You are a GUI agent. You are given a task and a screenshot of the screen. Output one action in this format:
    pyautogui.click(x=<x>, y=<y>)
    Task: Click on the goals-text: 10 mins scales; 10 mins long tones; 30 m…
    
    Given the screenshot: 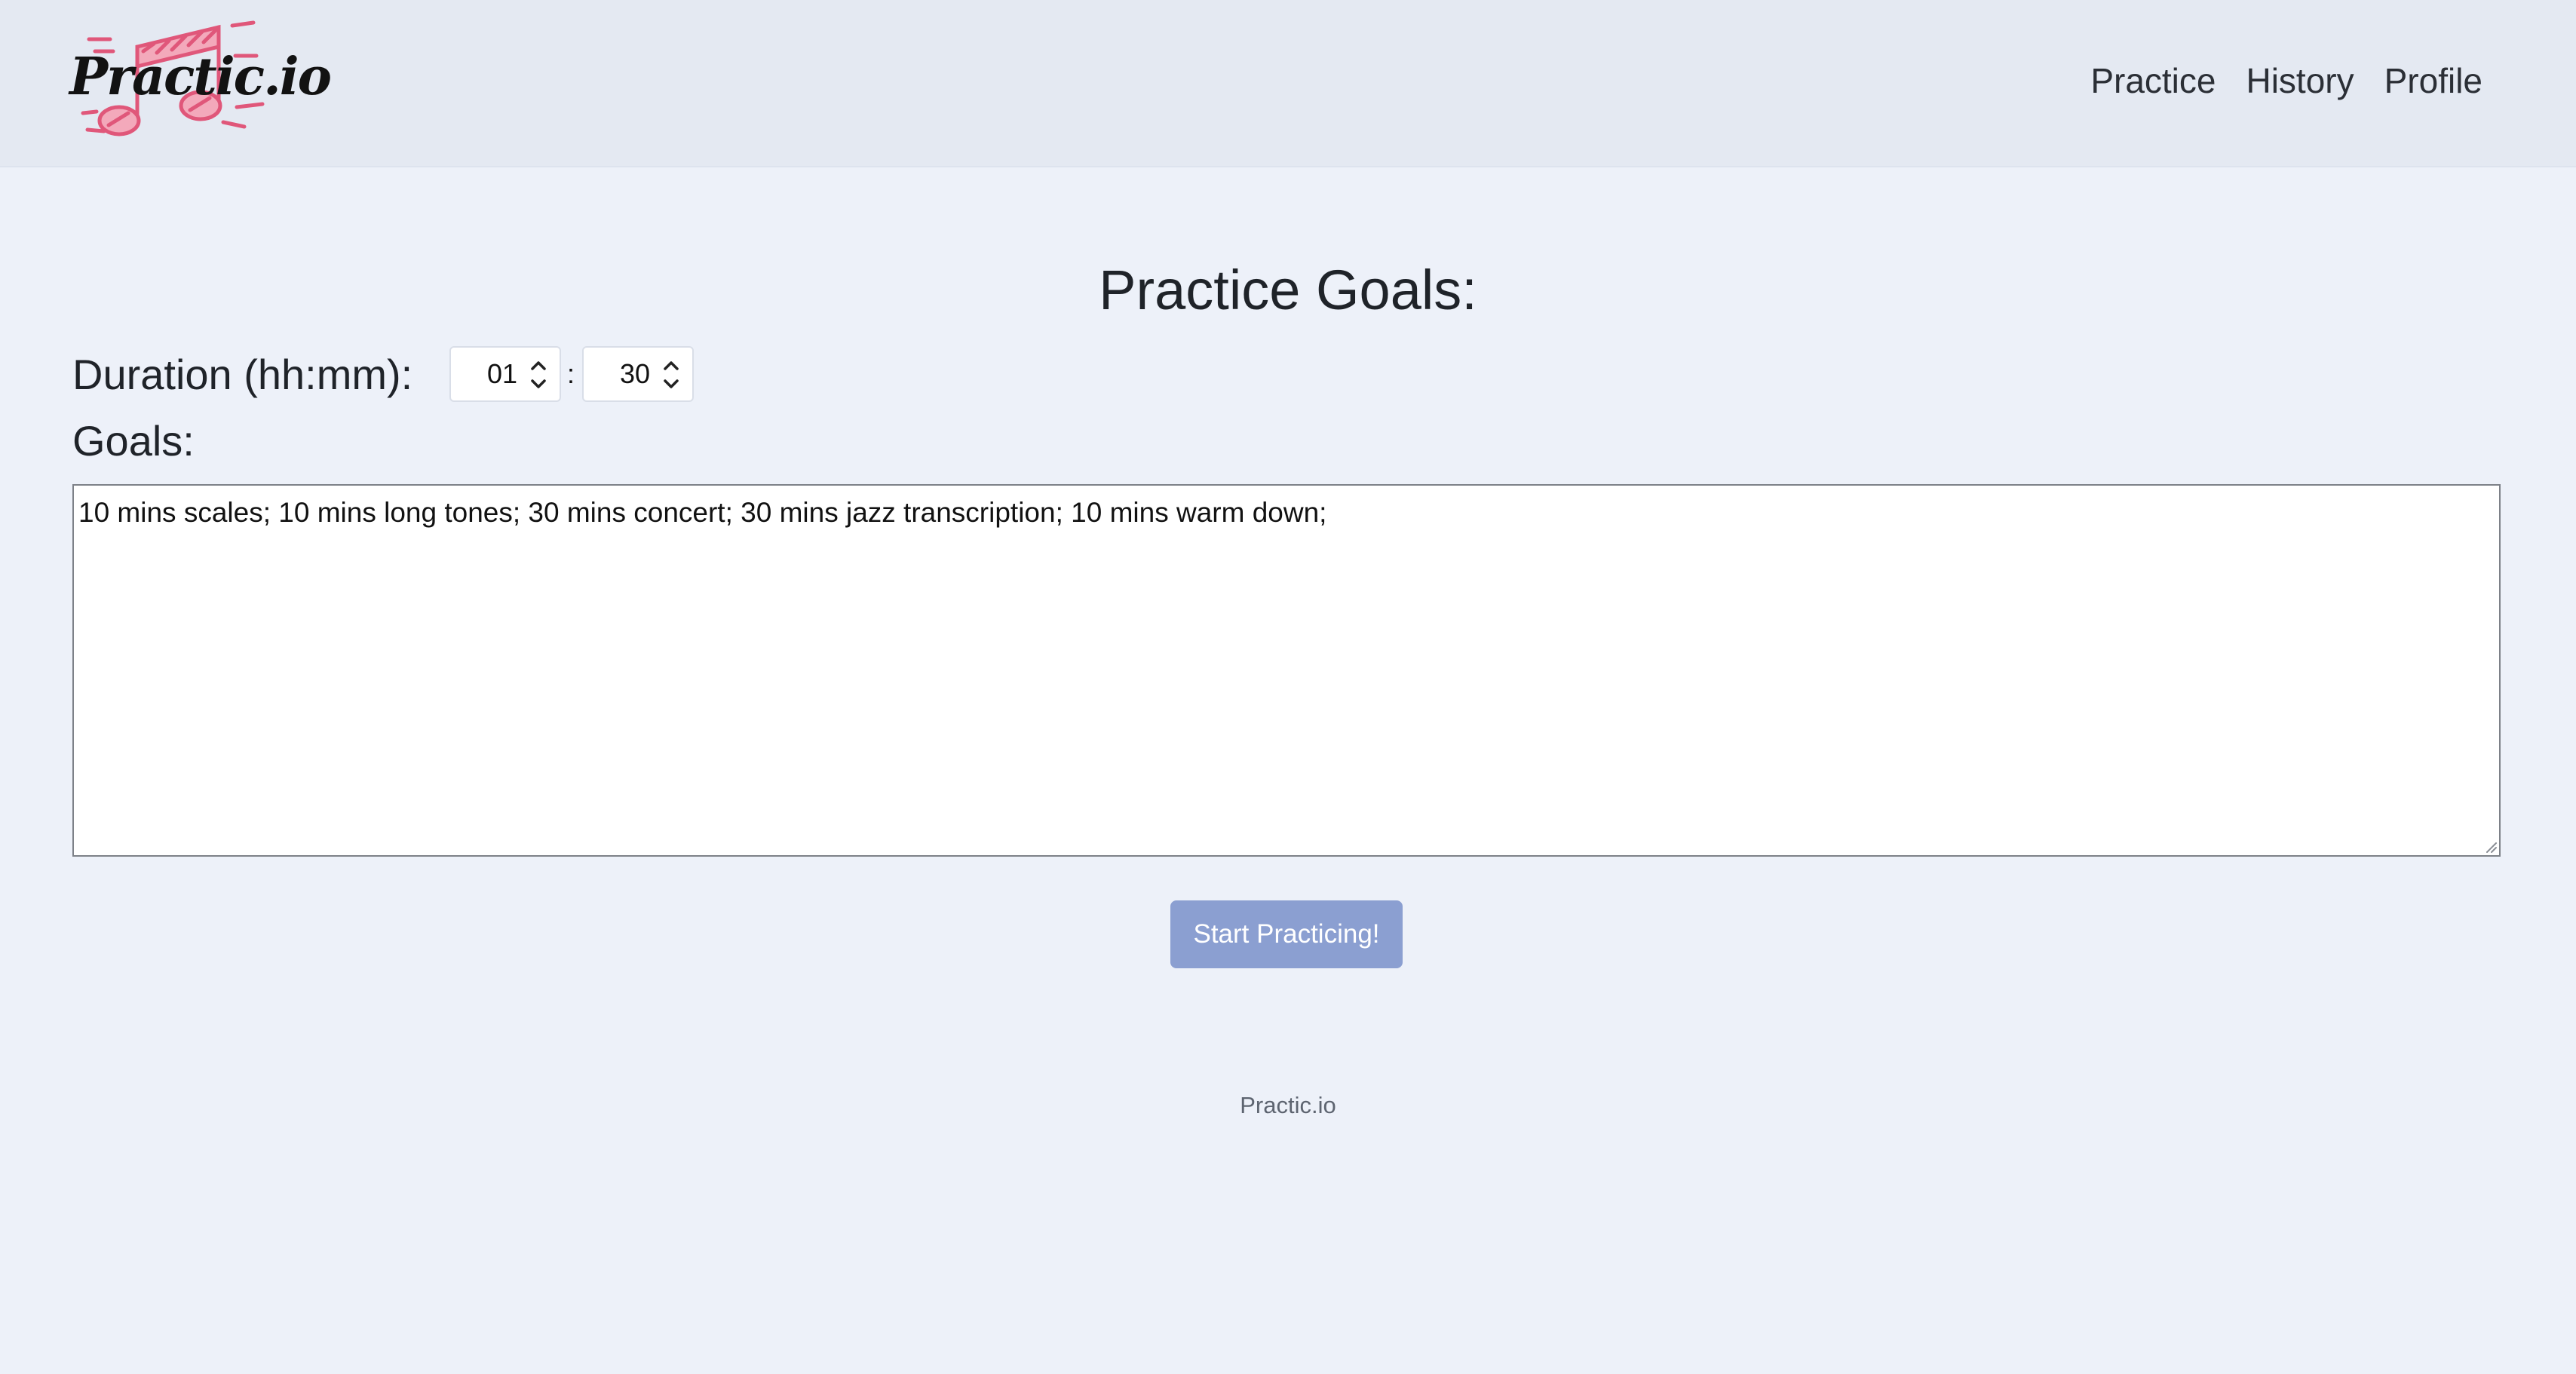 What is the action you would take?
    pyautogui.click(x=702, y=512)
    